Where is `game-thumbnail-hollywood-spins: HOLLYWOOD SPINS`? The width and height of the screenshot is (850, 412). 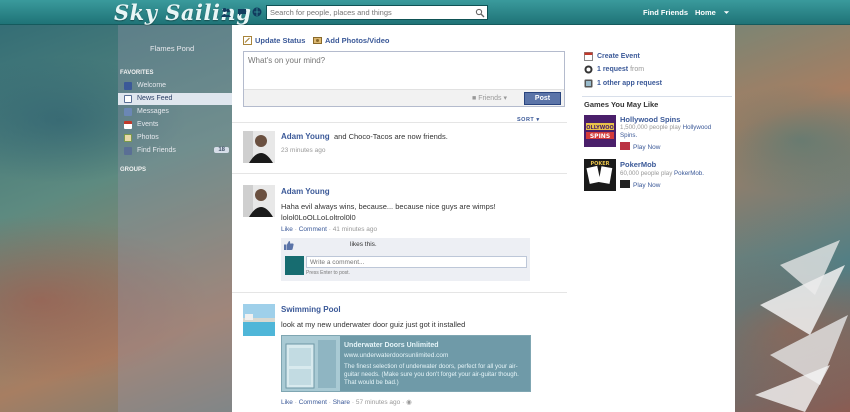 game-thumbnail-hollywood-spins: HOLLYWOOD SPINS is located at coordinates (600, 131).